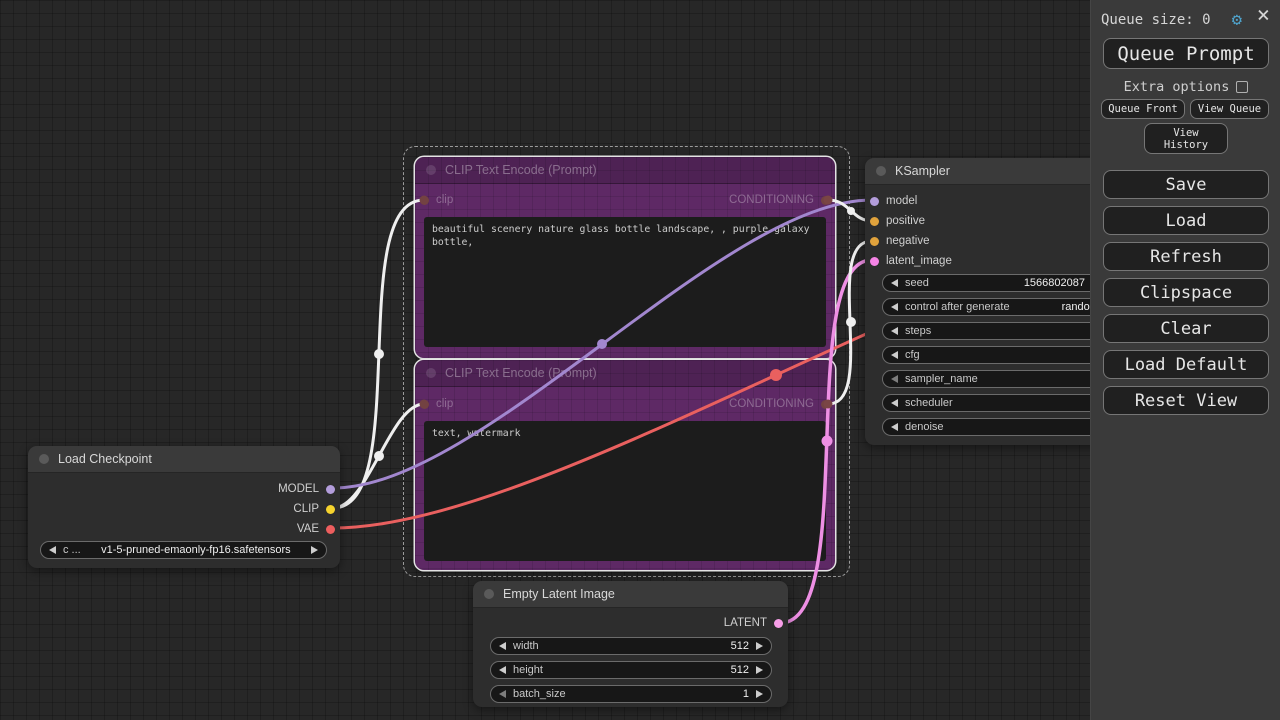 This screenshot has height=720, width=1280. Describe the element at coordinates (539, 694) in the screenshot. I see `widget-label: batch_size` at that location.